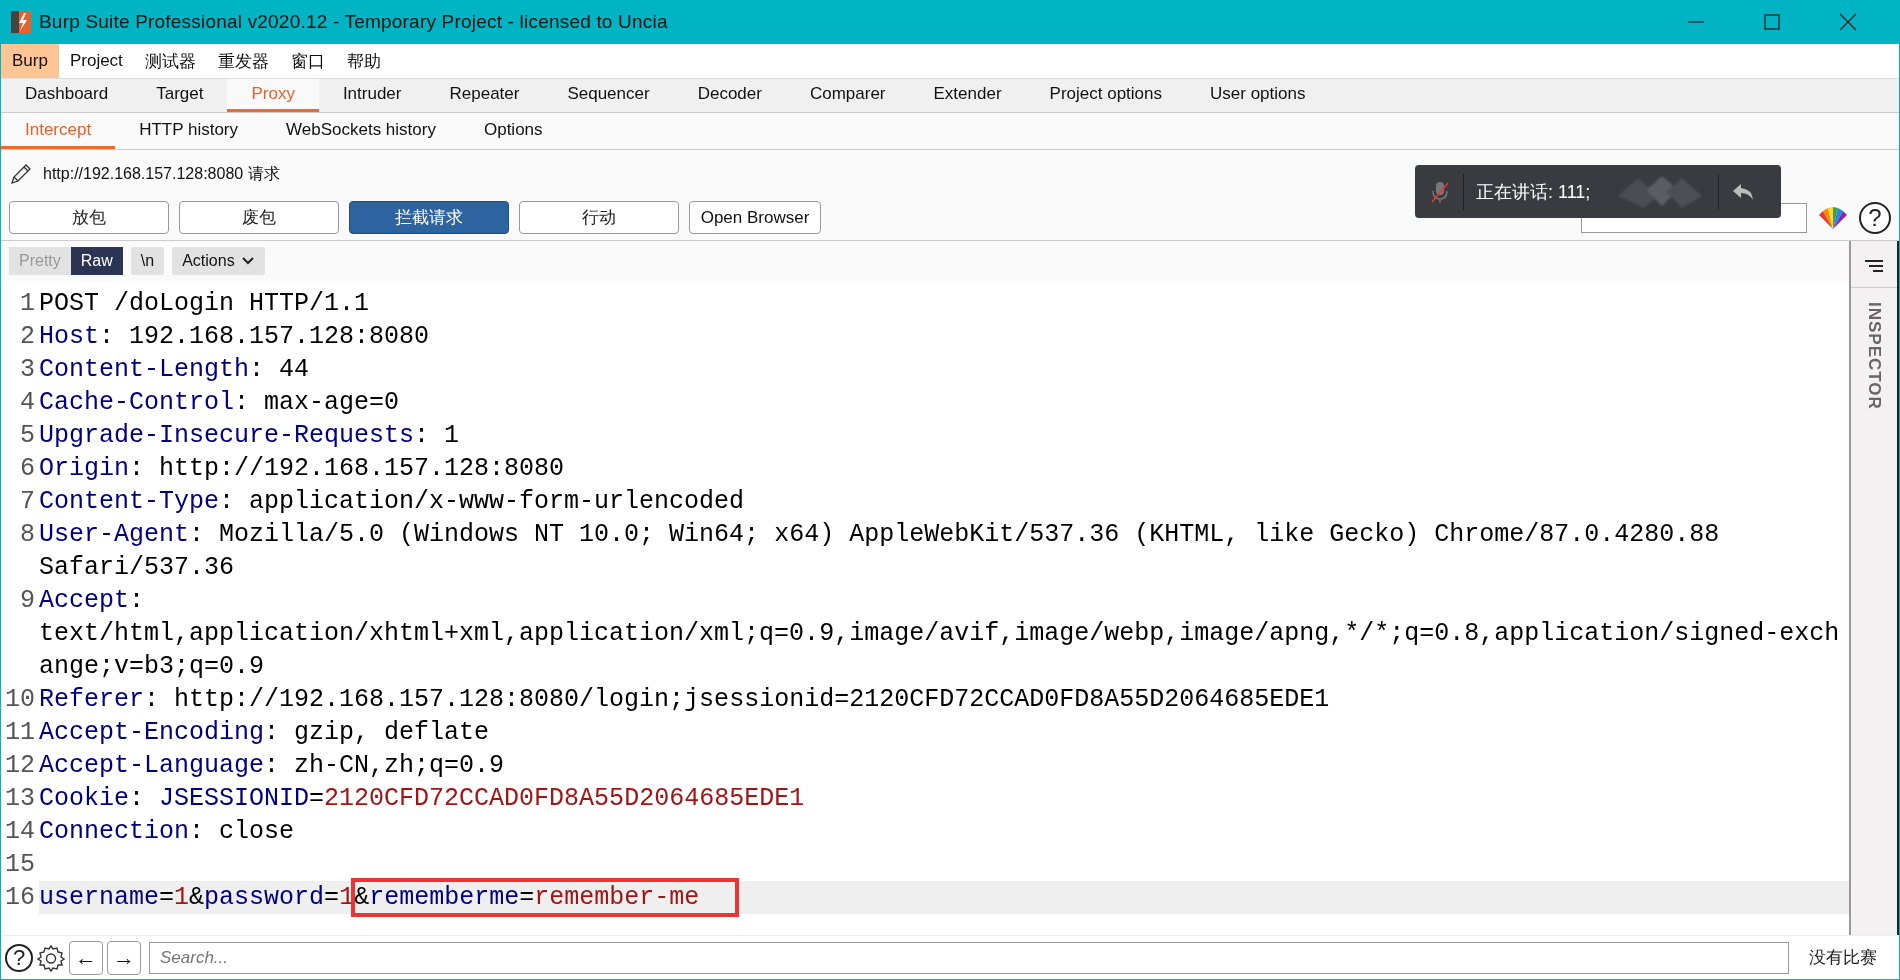 The width and height of the screenshot is (1900, 980). What do you see at coordinates (967, 95) in the screenshot?
I see `tab: Extender` at bounding box center [967, 95].